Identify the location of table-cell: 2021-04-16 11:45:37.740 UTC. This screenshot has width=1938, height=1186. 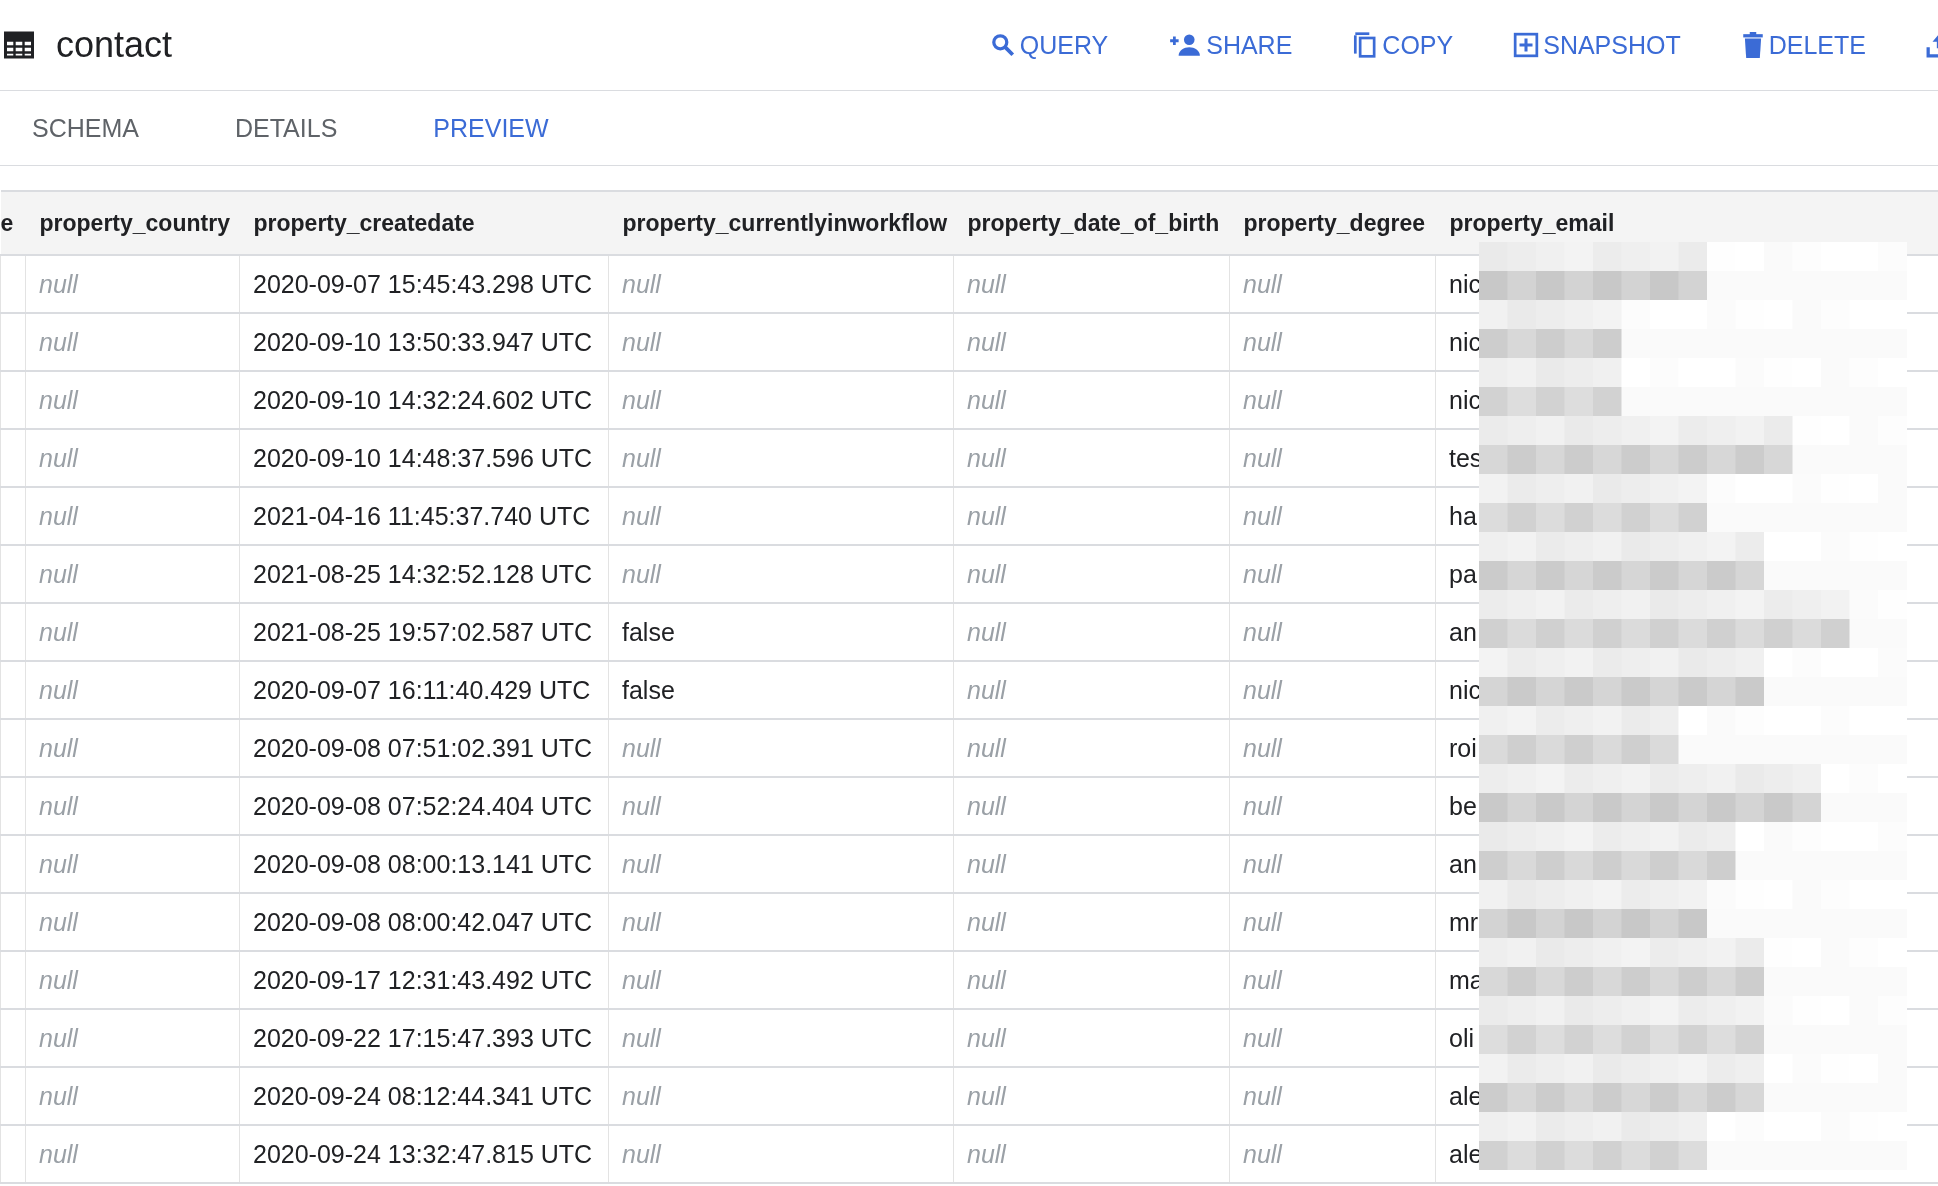
(422, 515).